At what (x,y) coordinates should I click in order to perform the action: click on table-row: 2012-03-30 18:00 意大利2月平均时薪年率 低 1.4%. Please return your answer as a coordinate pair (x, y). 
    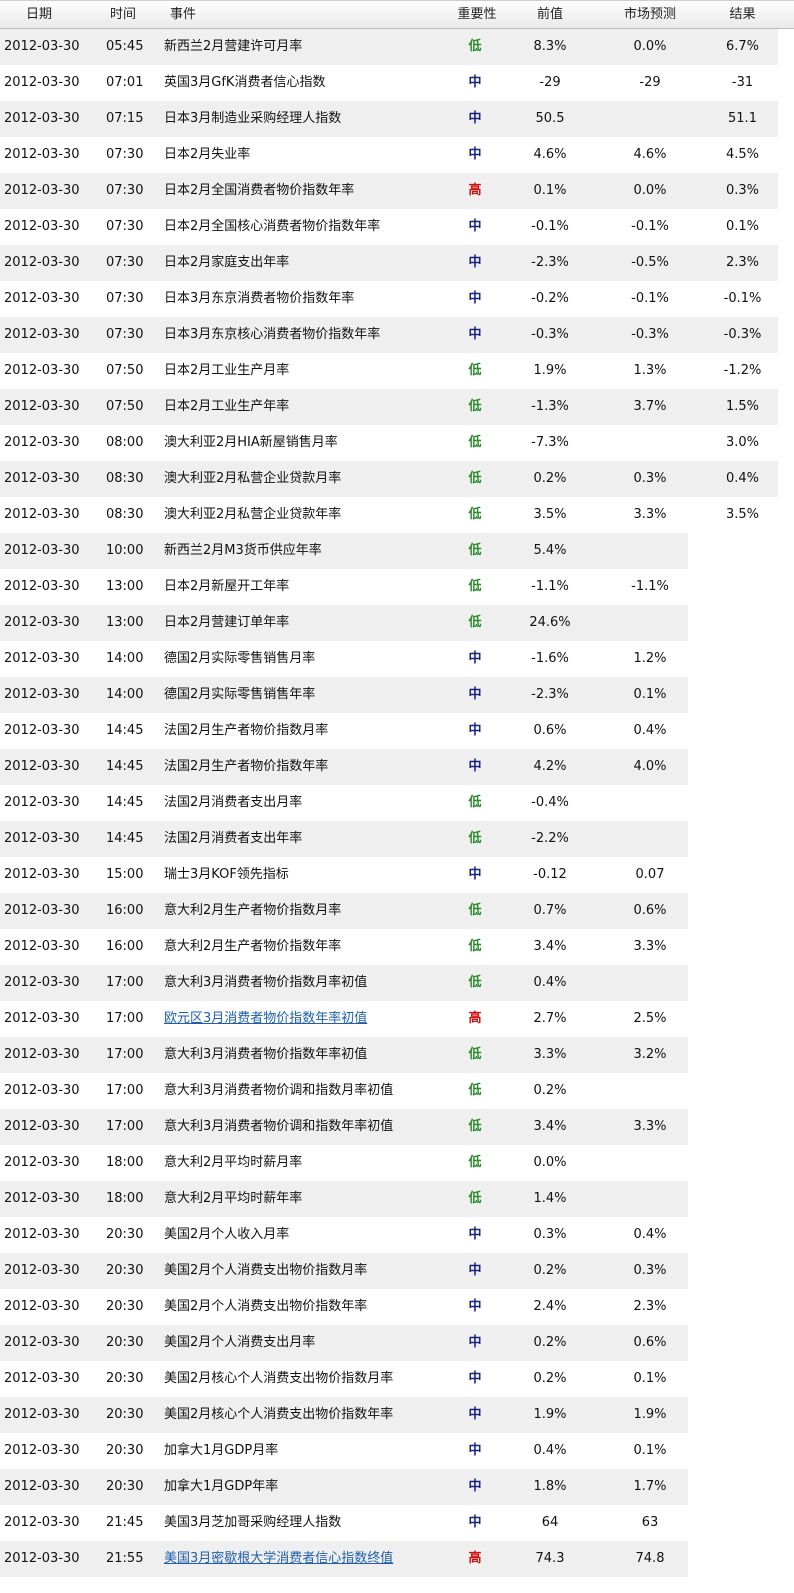
    Looking at the image, I should click on (397, 1199).